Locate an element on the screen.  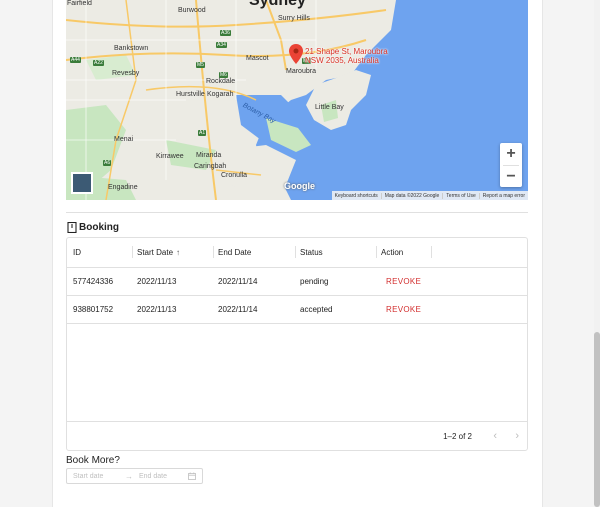
table-footer: 1–2 of 2 ‹ › is located at coordinates (297, 435).